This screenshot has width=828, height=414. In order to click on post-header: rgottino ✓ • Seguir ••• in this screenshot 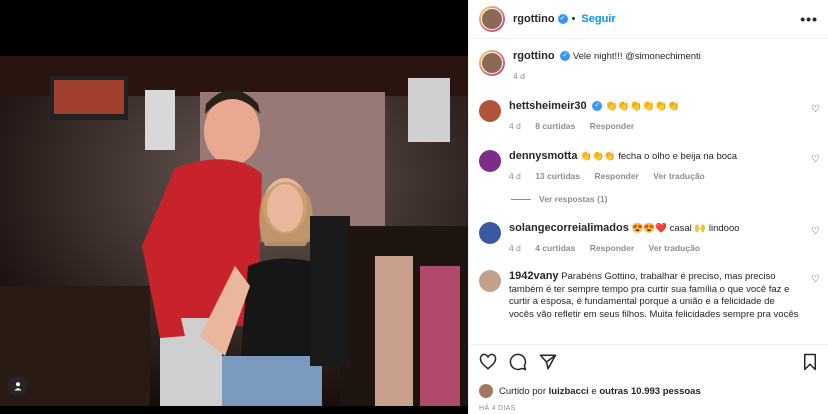, I will do `click(648, 19)`.